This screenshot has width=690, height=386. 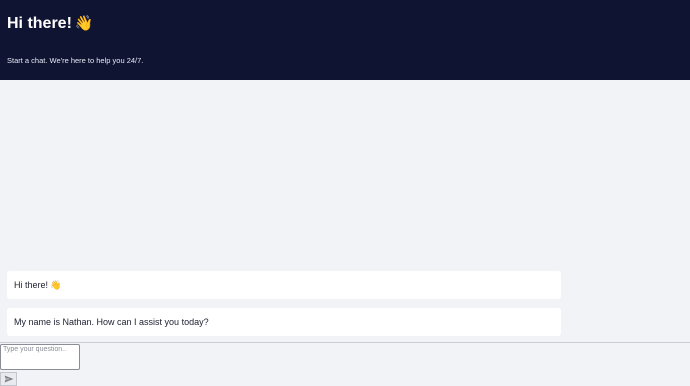 What do you see at coordinates (284, 285) in the screenshot?
I see `message-bubble: Hi there! 👋` at bounding box center [284, 285].